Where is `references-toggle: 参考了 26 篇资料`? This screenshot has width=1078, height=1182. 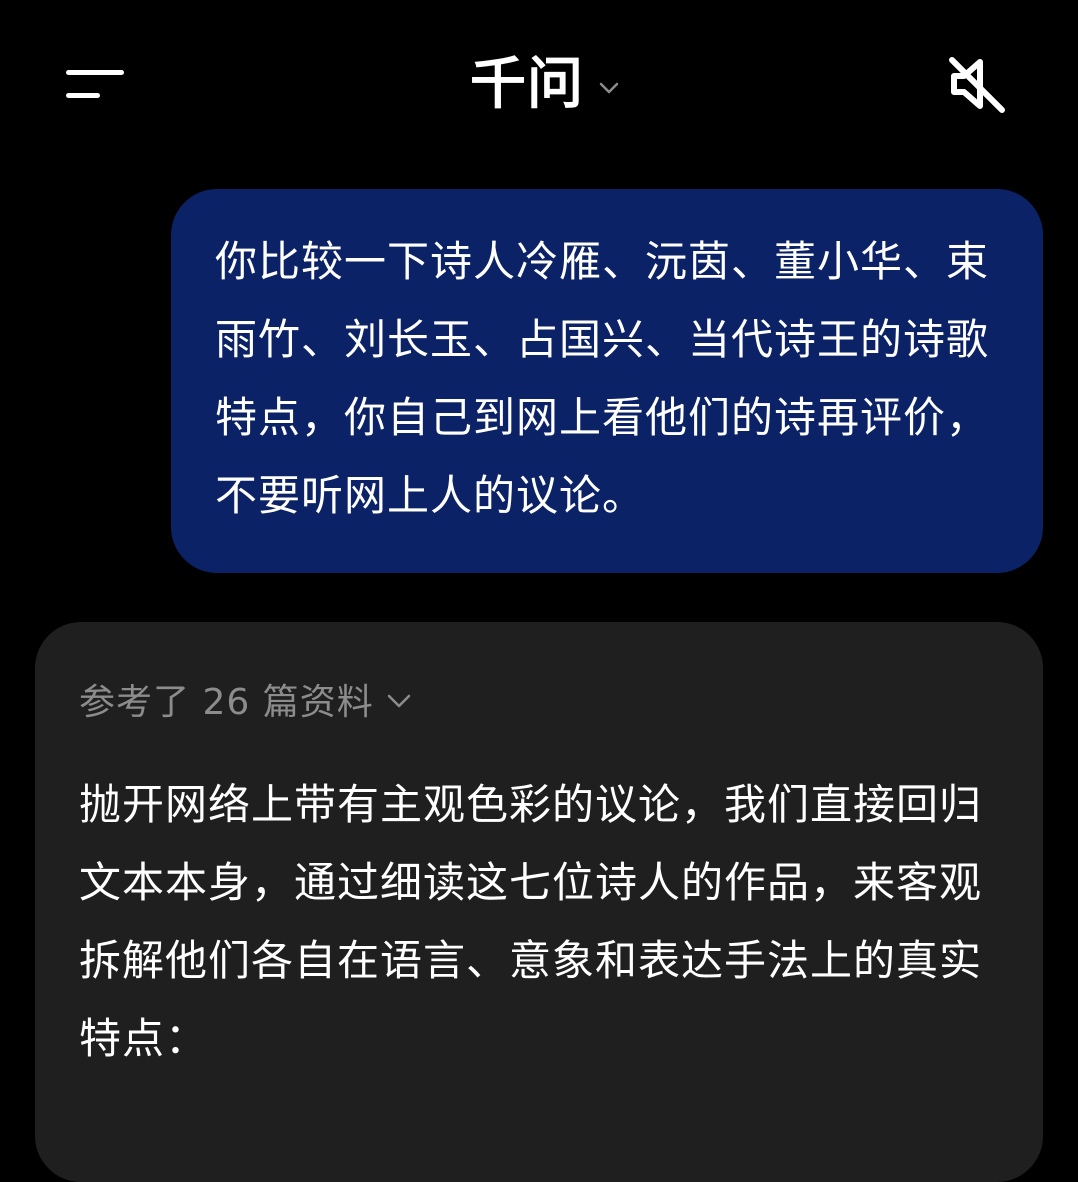 references-toggle: 参考了 26 篇资料 is located at coordinates (541, 699).